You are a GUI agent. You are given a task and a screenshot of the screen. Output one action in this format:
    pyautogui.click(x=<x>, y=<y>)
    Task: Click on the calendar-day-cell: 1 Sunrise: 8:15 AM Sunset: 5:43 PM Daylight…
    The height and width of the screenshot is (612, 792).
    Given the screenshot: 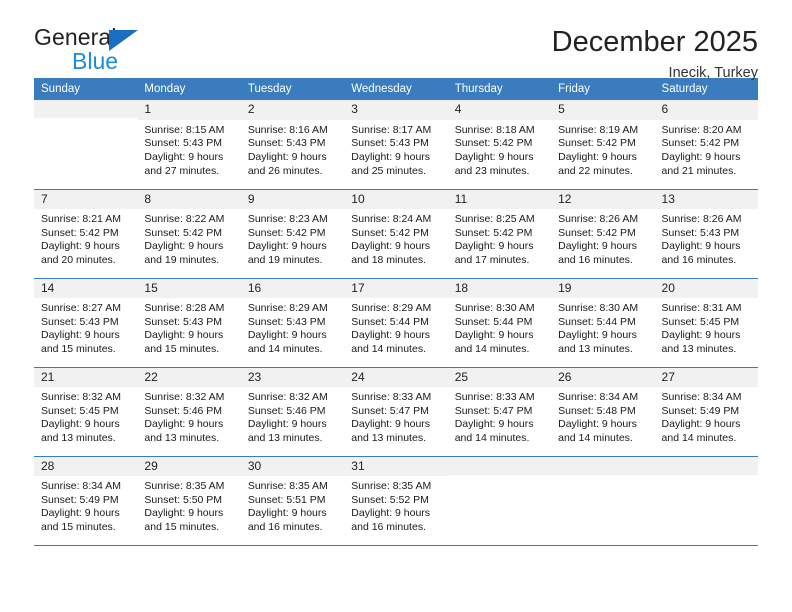 What is the action you would take?
    pyautogui.click(x=189, y=145)
    